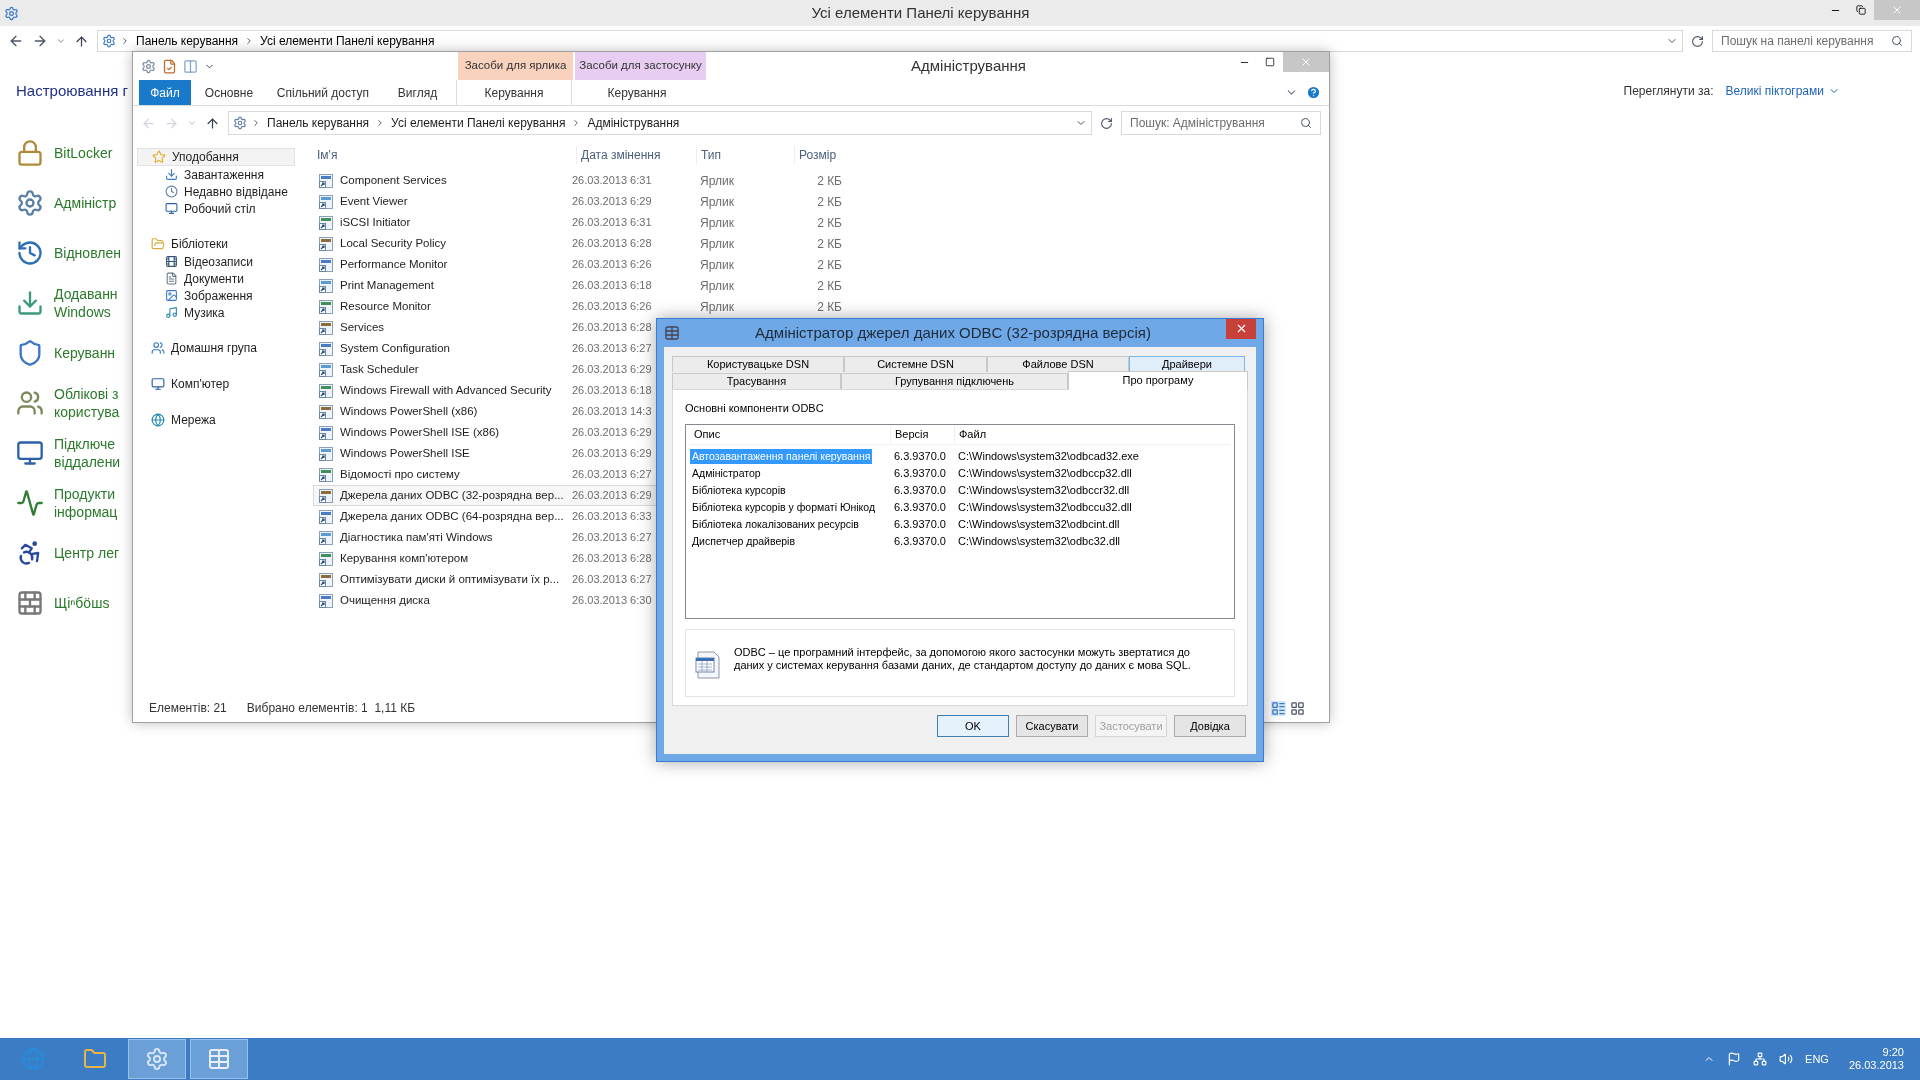 This screenshot has width=1920, height=1080. I want to click on file-row: Component Services 26.03.2013 6:31 Ярлик 2 КБ, so click(583, 180).